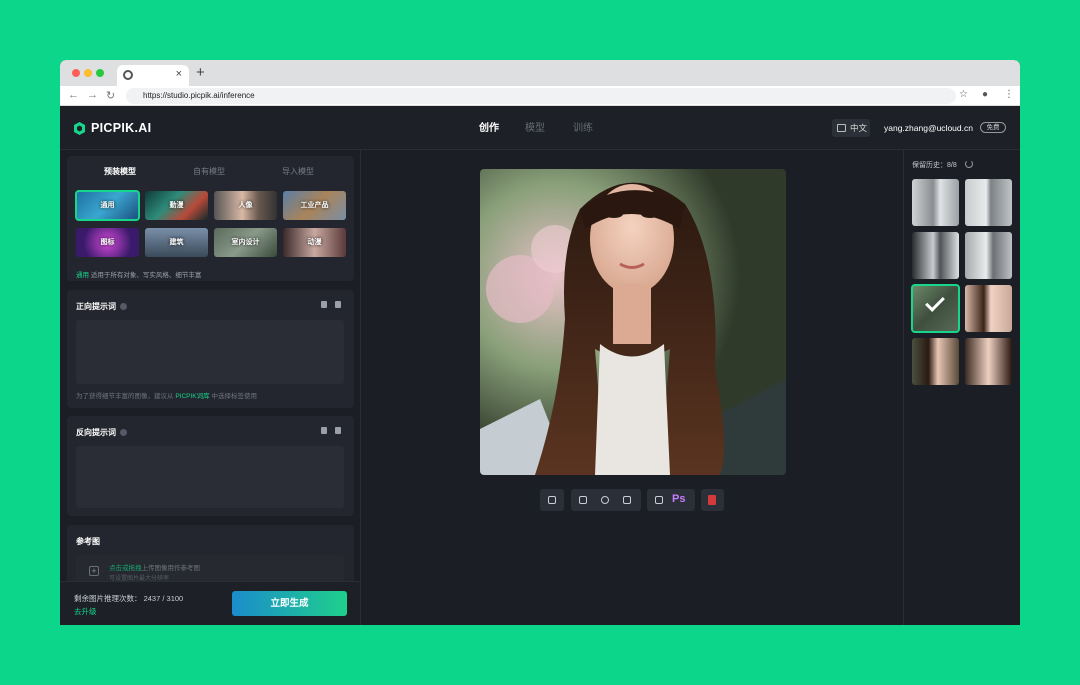  I want to click on model-description: 通用 适用于所有对象、写实风格、细节丰富, so click(138, 274).